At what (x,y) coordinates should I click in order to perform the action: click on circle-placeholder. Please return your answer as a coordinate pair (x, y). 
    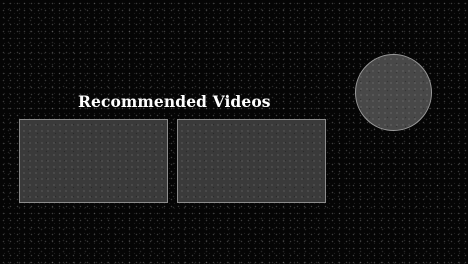
    Looking at the image, I should click on (393, 92).